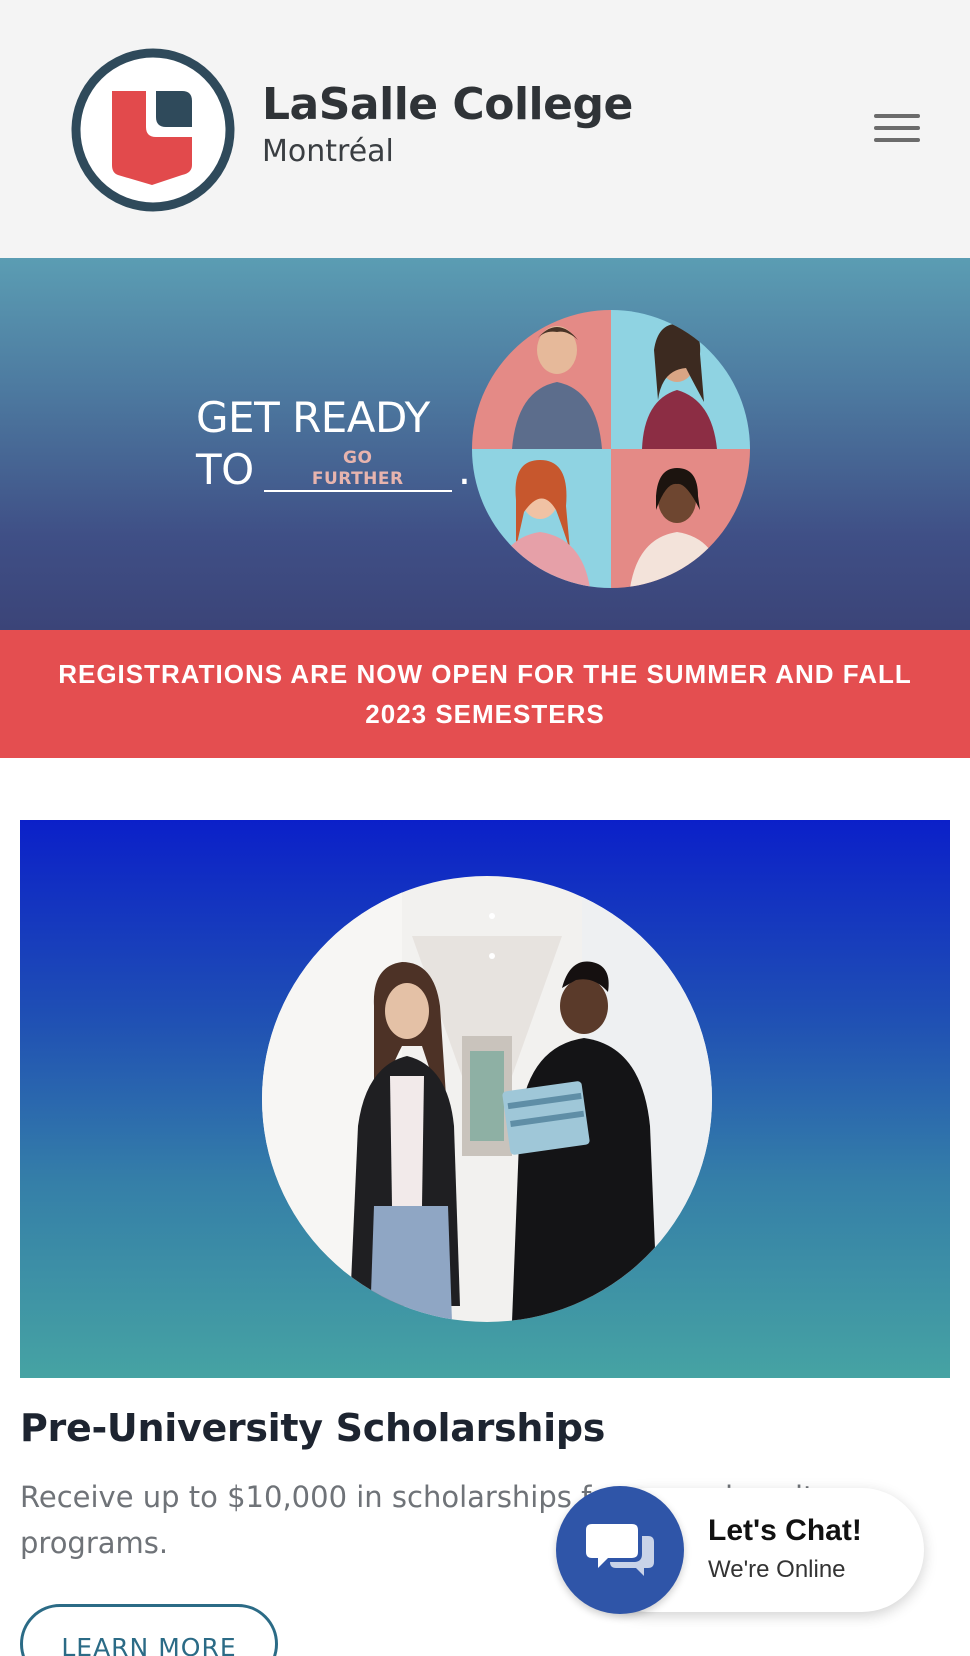  What do you see at coordinates (313, 1428) in the screenshot?
I see `card-title: Pre-University Scholarships` at bounding box center [313, 1428].